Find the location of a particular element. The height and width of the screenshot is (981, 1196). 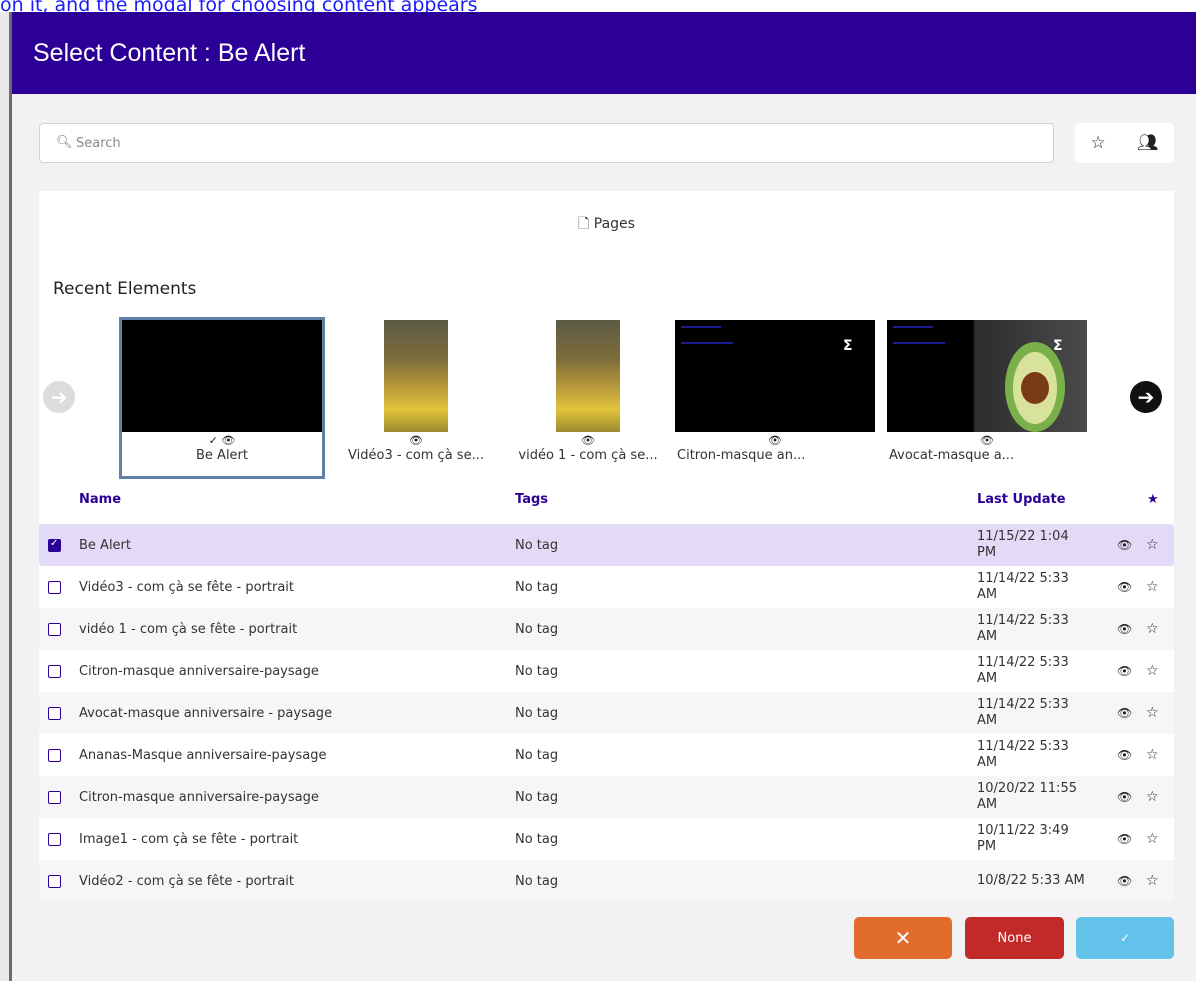

carousel-next-arrow-icon: ➔ is located at coordinates (1146, 397).